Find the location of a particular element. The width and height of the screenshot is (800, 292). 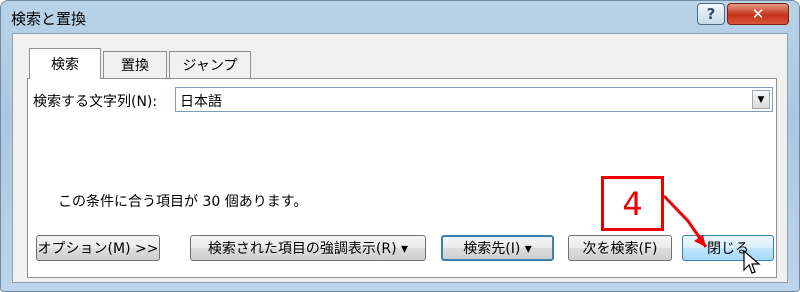

tab-replace: 置換 is located at coordinates (135, 64).